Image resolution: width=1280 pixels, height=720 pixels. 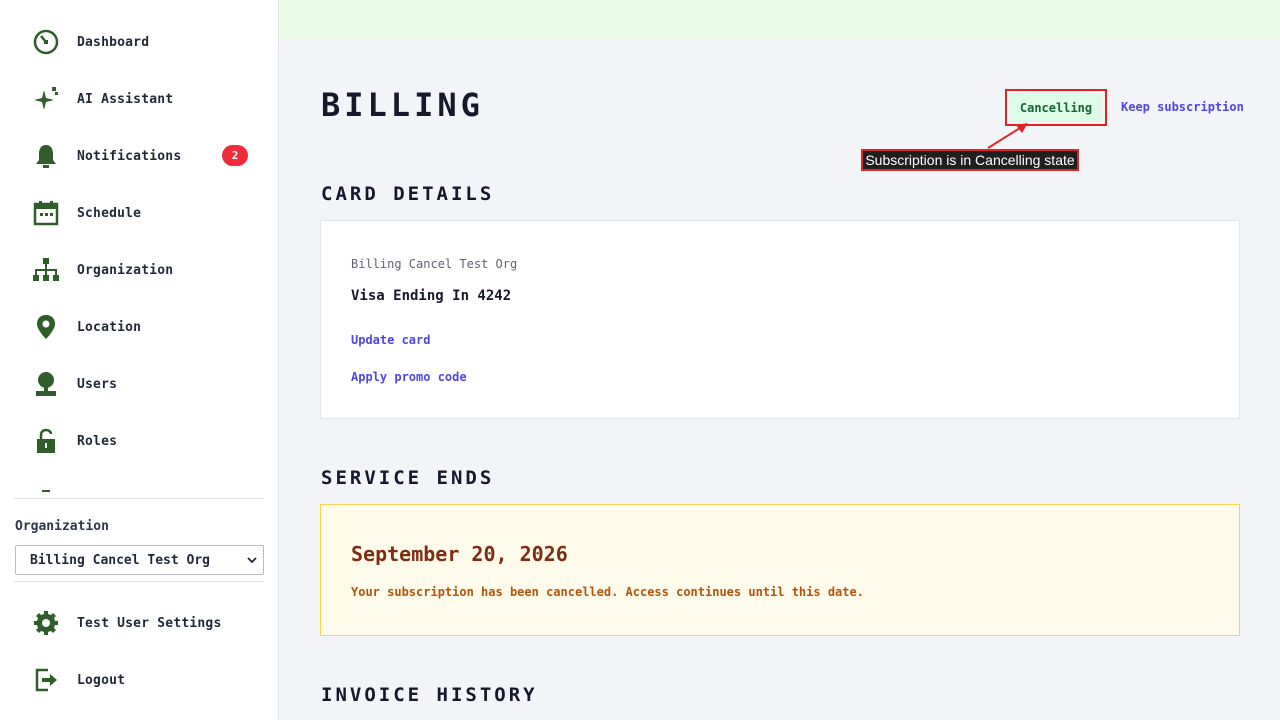 I want to click on chevron-down-icon, so click(x=252, y=560).